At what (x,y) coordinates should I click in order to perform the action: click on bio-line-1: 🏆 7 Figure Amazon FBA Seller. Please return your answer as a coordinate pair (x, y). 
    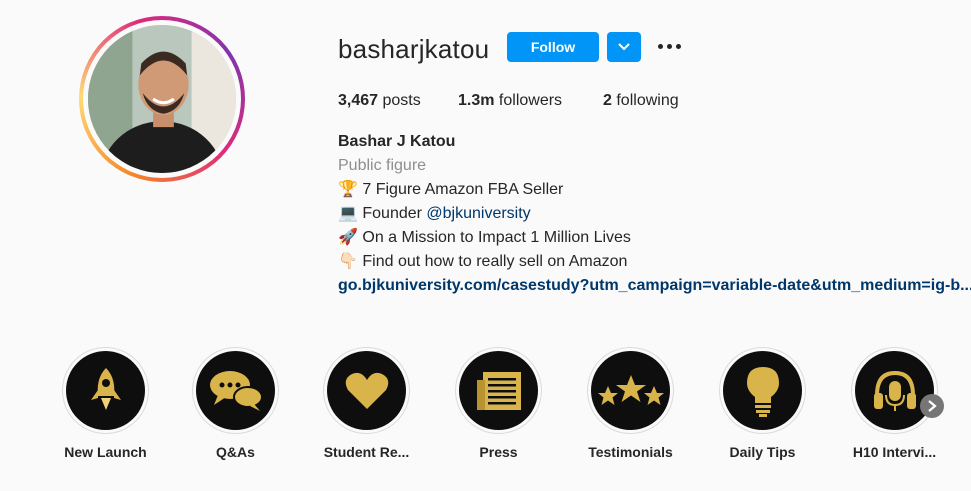
    Looking at the image, I should click on (451, 189).